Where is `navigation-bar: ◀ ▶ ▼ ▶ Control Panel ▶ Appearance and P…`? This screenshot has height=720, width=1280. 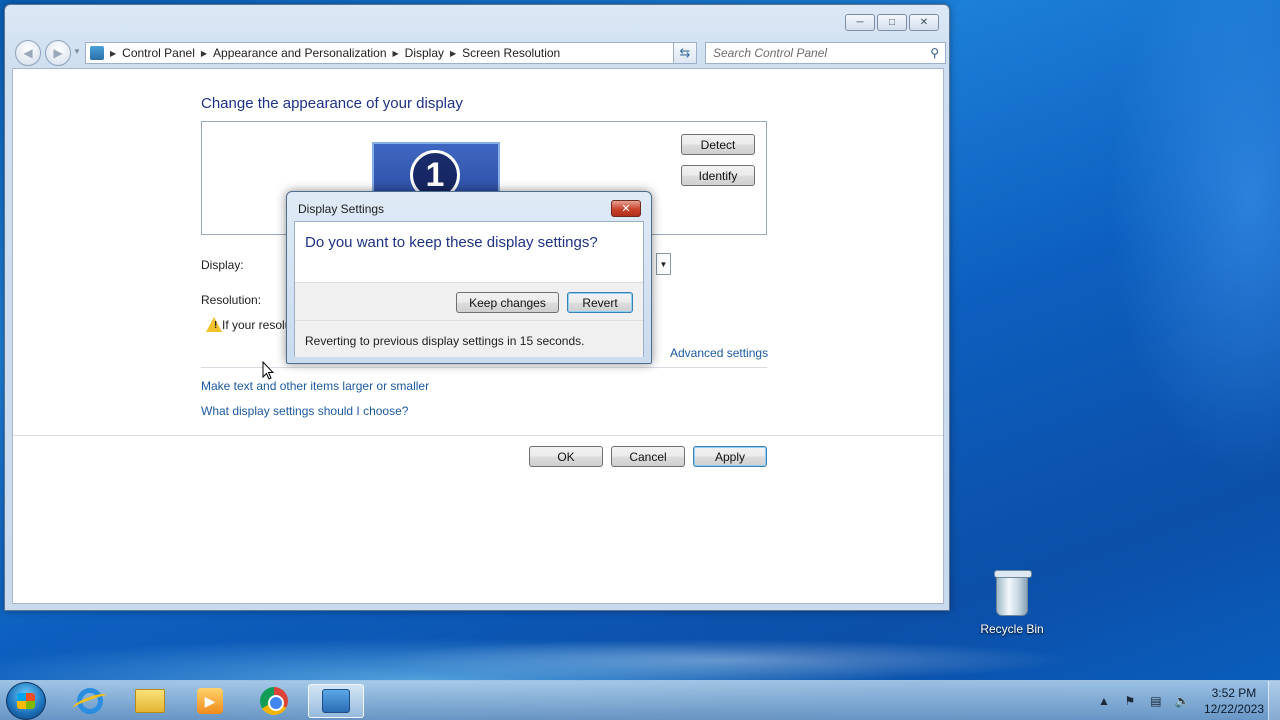
navigation-bar: ◀ ▶ ▼ ▶ Control Panel ▶ Appearance and P… is located at coordinates (479, 52).